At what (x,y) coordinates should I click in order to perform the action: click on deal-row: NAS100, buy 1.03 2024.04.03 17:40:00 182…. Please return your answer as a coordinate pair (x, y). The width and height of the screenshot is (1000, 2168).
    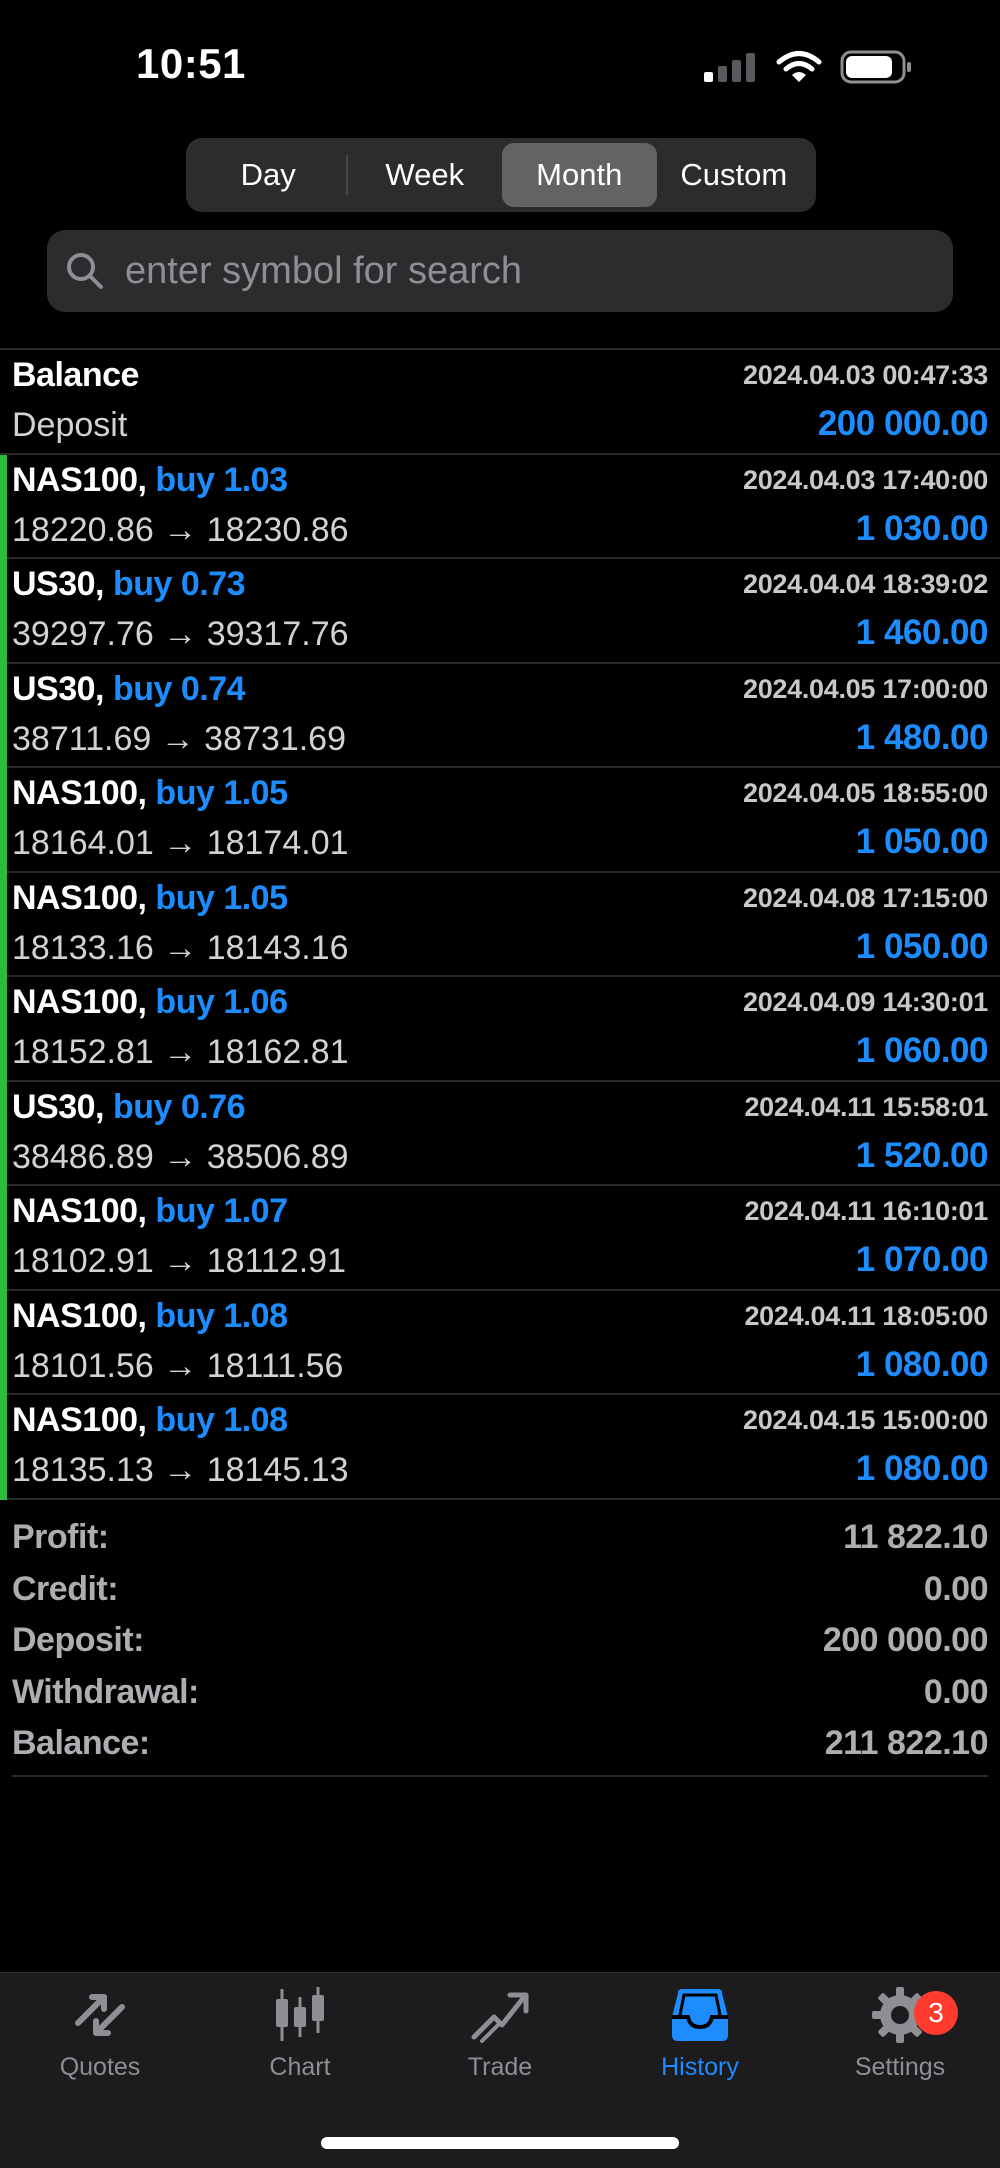
    Looking at the image, I should click on (500, 506).